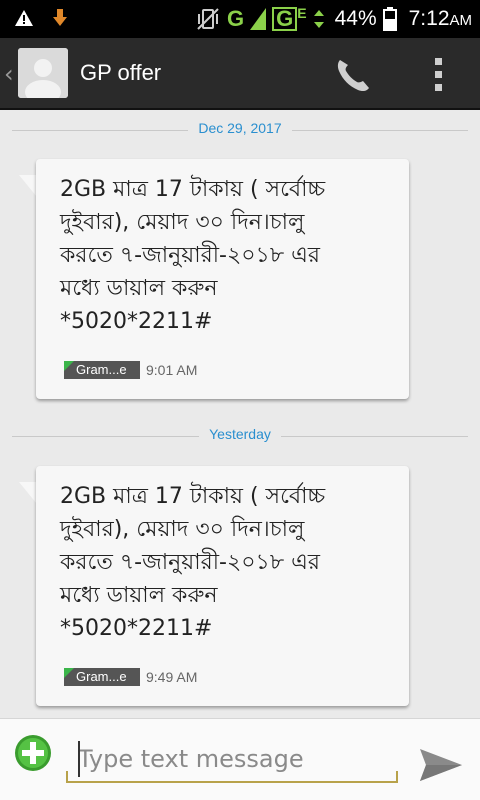 The width and height of the screenshot is (480, 800). What do you see at coordinates (438, 61) in the screenshot?
I see `overflow-menu-icon` at bounding box center [438, 61].